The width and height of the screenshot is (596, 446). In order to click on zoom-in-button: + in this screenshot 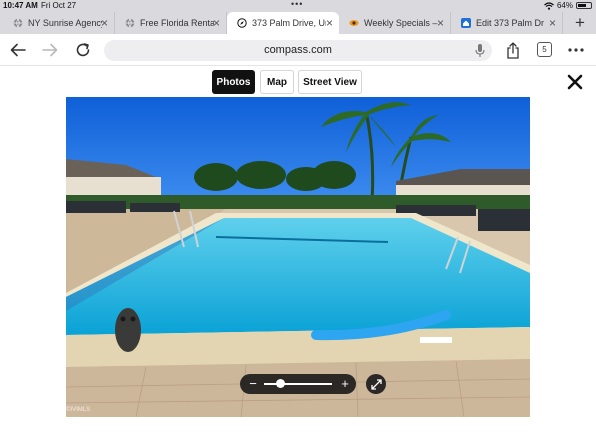, I will do `click(345, 384)`.